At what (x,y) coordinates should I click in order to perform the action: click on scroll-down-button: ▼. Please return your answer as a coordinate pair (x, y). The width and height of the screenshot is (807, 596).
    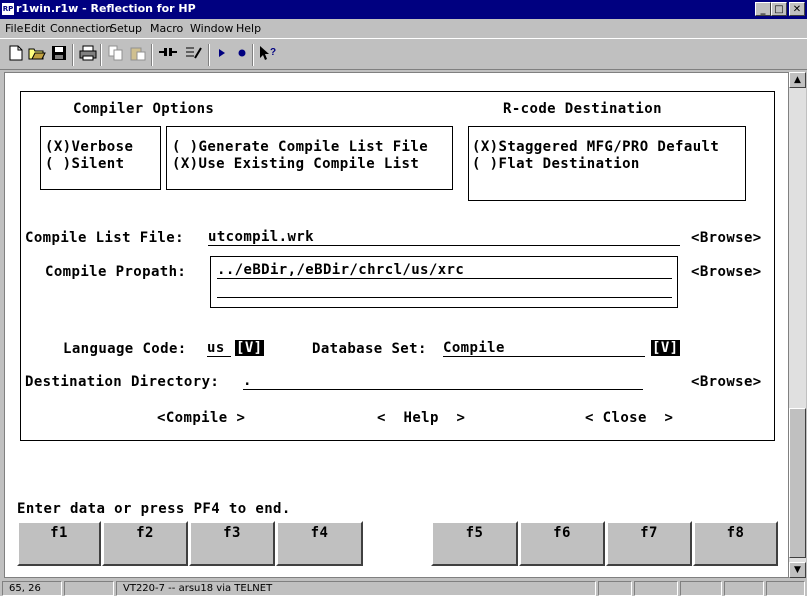
    Looking at the image, I should click on (797, 570).